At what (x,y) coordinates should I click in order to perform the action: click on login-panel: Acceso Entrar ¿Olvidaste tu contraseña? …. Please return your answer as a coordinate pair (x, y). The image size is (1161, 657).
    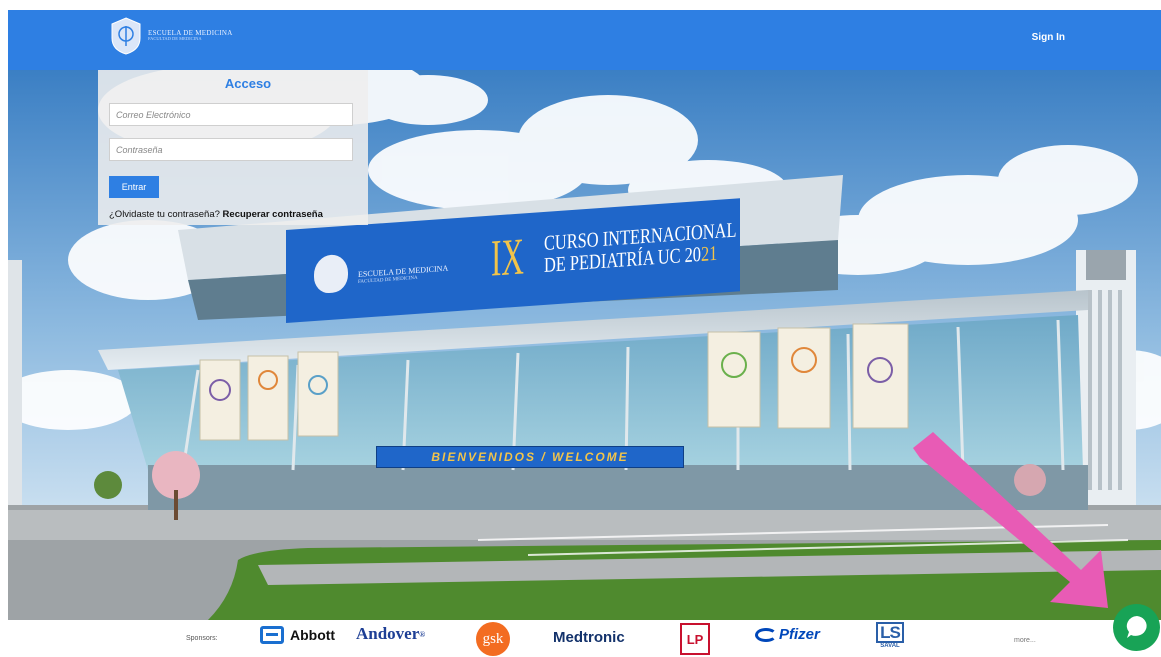
    Looking at the image, I should click on (233, 147).